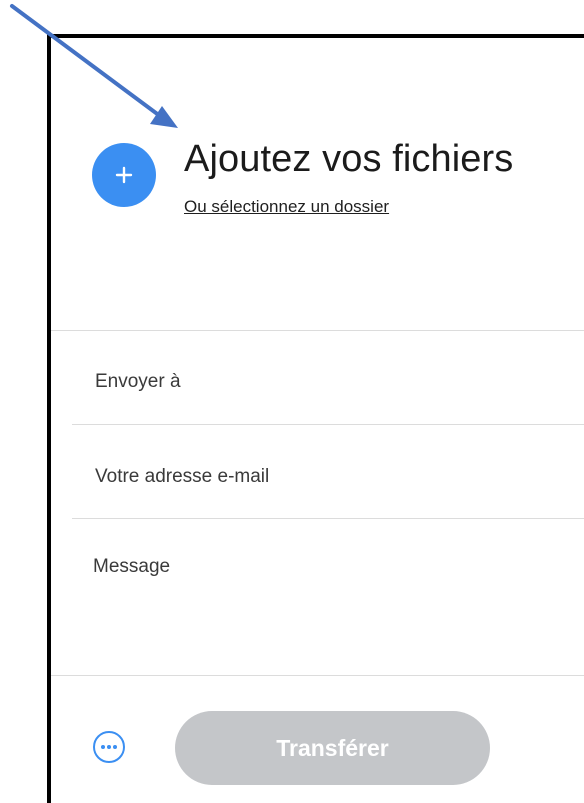  I want to click on sender-email-input, so click(330, 477).